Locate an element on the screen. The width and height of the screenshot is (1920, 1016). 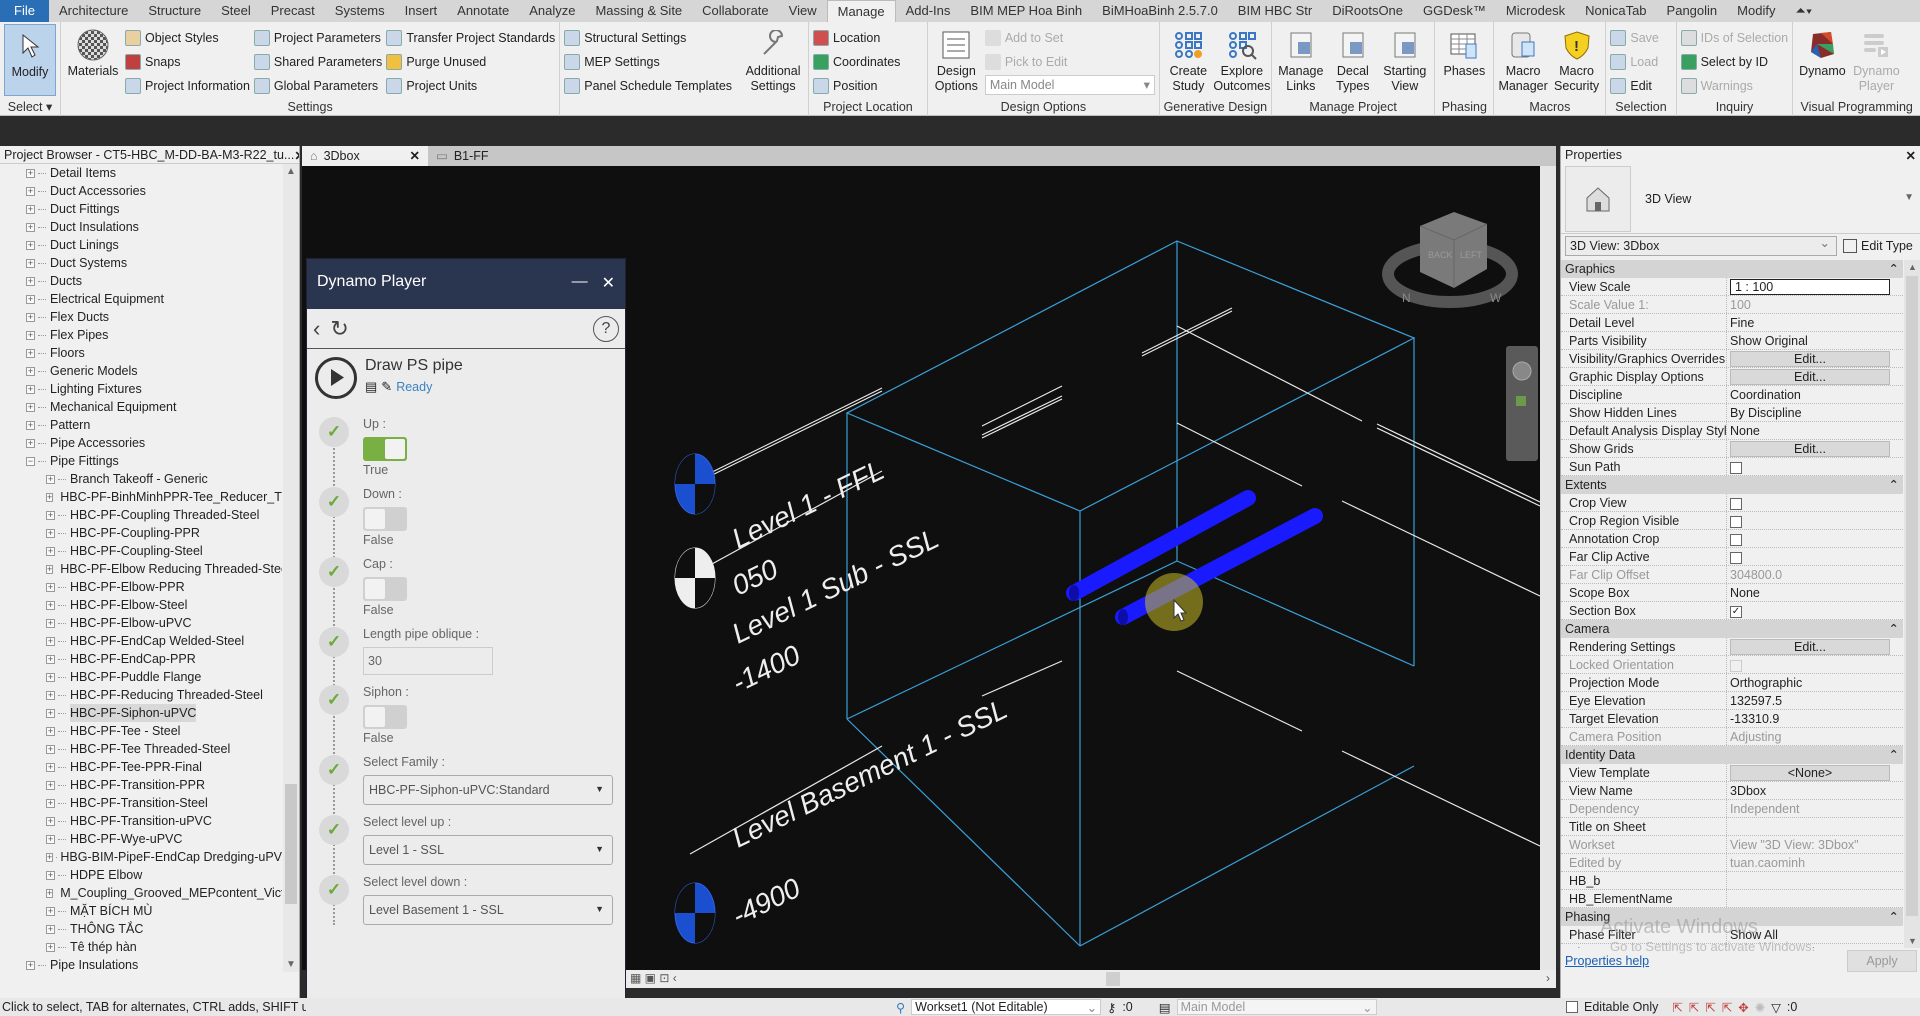
tree-node: + Duct Accessories is located at coordinates (141, 191).